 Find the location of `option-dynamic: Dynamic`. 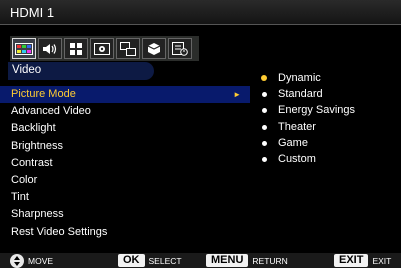

option-dynamic: Dynamic is located at coordinates (308, 78).